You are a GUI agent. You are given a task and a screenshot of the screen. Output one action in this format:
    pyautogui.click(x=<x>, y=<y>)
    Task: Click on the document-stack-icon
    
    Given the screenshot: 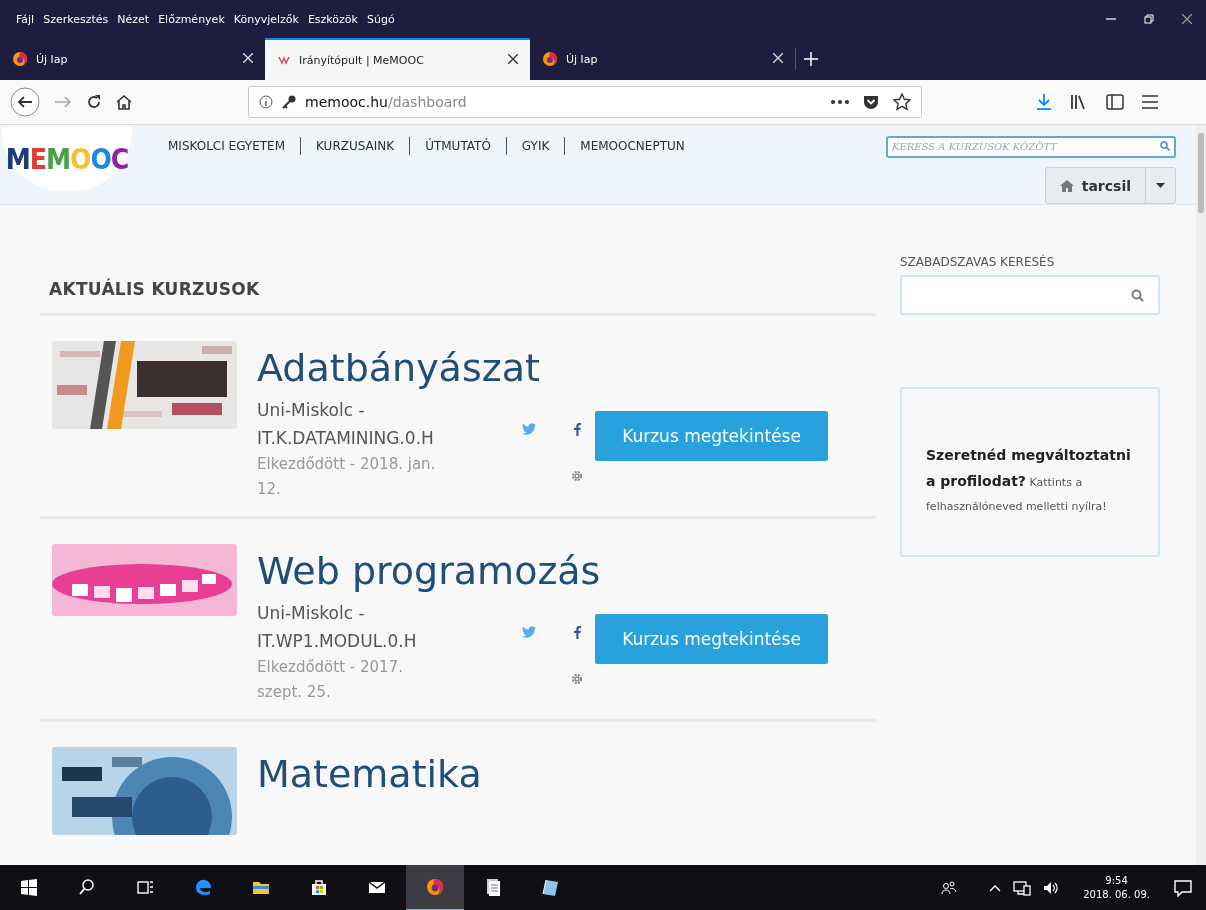 What is the action you would take?
    pyautogui.click(x=493, y=886)
    